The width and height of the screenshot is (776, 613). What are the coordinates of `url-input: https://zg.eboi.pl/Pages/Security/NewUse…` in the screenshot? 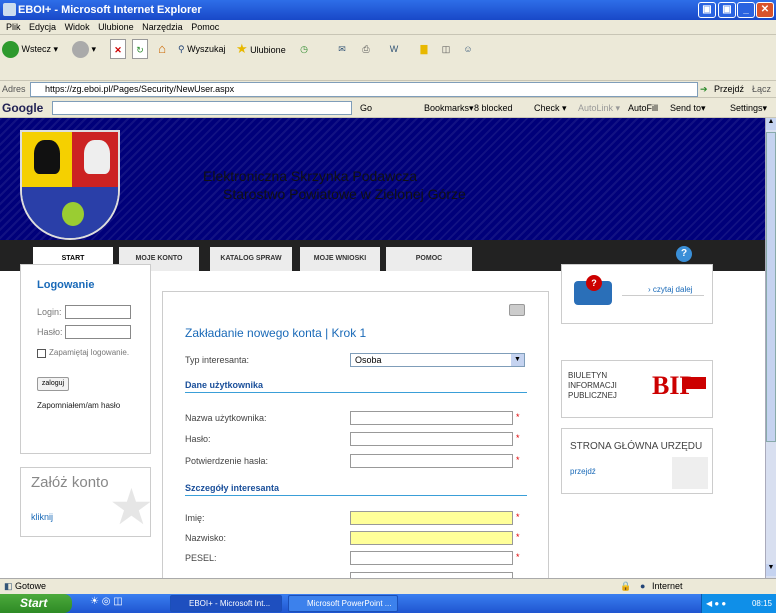 It's located at (364, 89).